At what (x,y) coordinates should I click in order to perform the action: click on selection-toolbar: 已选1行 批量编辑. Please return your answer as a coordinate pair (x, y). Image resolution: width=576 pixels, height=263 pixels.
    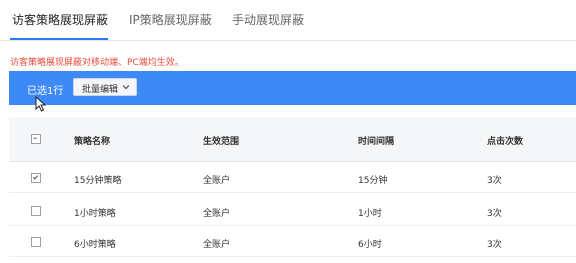
    Looking at the image, I should click on (292, 88).